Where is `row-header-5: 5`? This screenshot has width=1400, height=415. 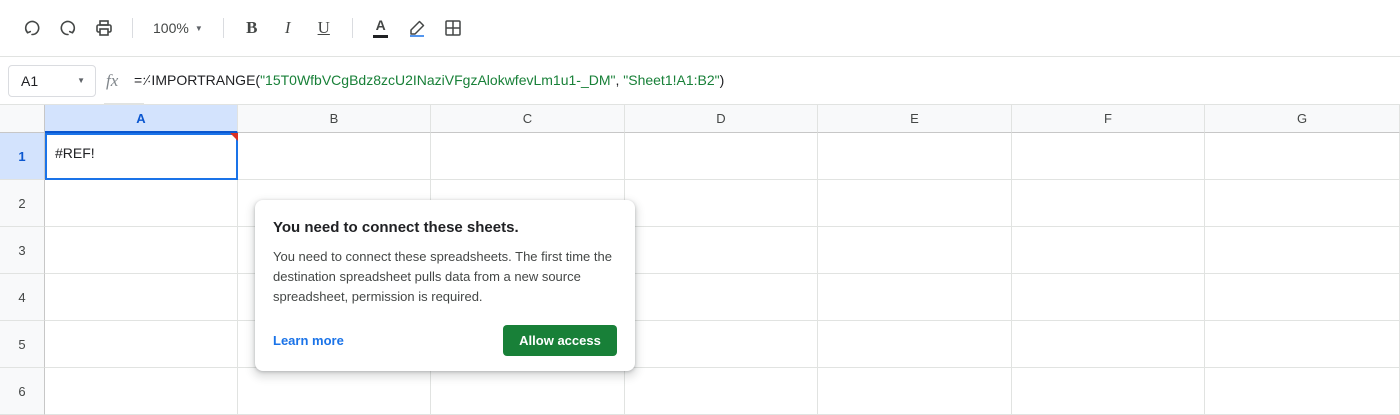
row-header-5: 5 is located at coordinates (22, 344).